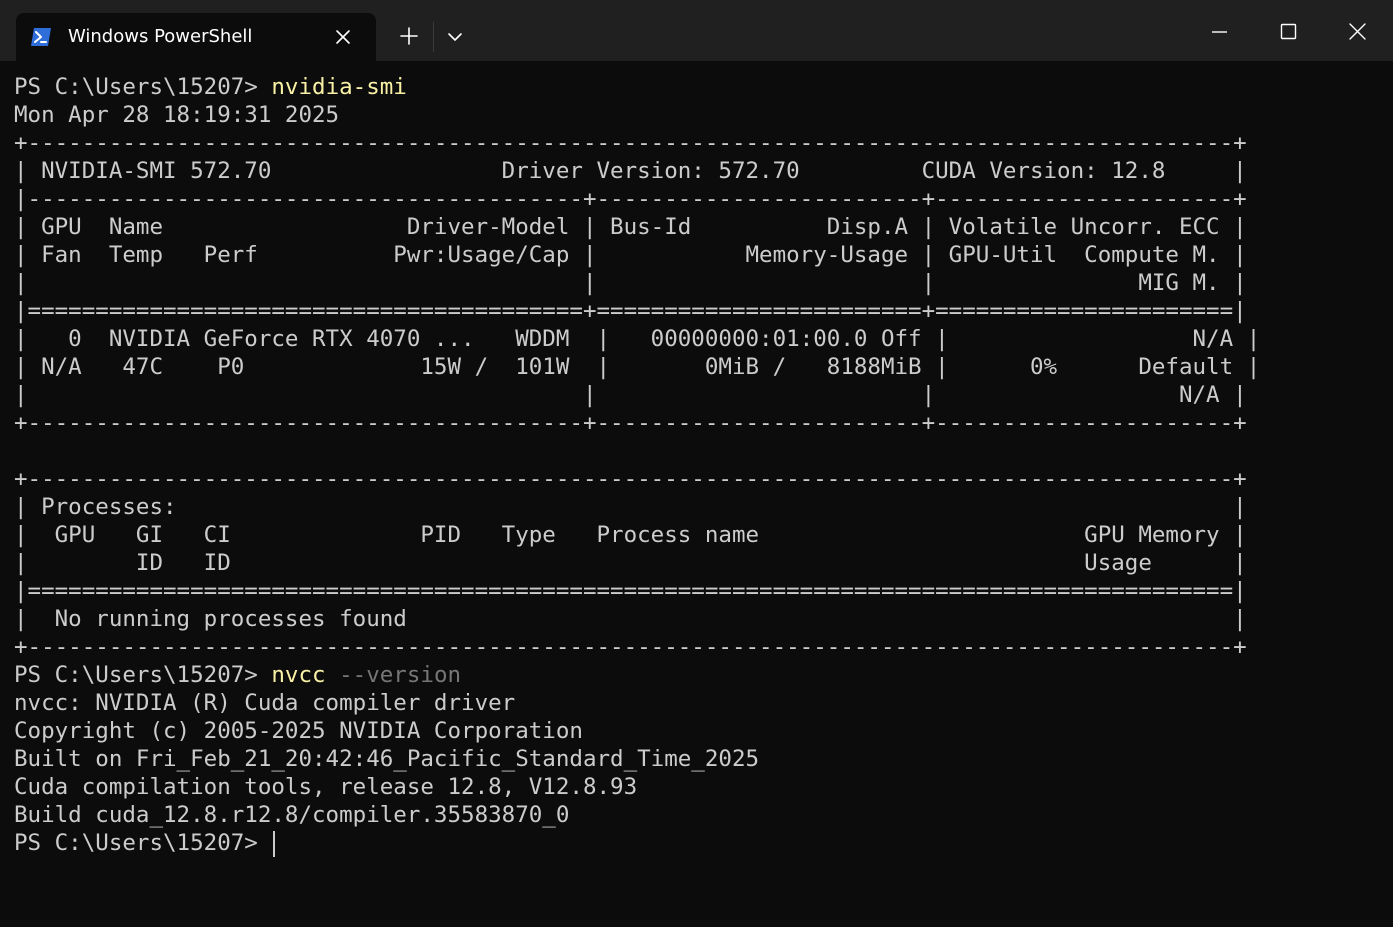  Describe the element at coordinates (694, 87) in the screenshot. I see `prompt-line: PS C:\Users\15207> nvidia-smi` at that location.